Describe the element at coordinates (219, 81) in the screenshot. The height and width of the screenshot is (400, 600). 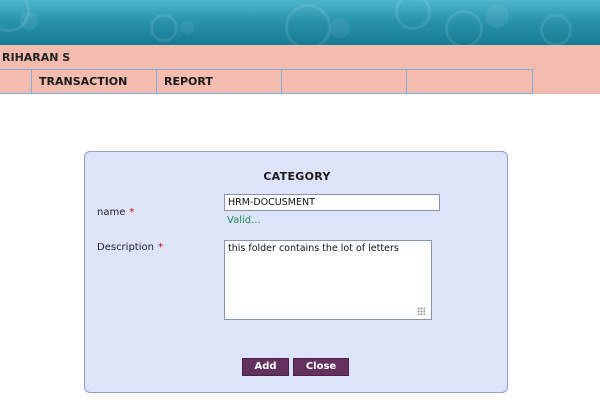
I see `menu-item-report: REPORT` at that location.